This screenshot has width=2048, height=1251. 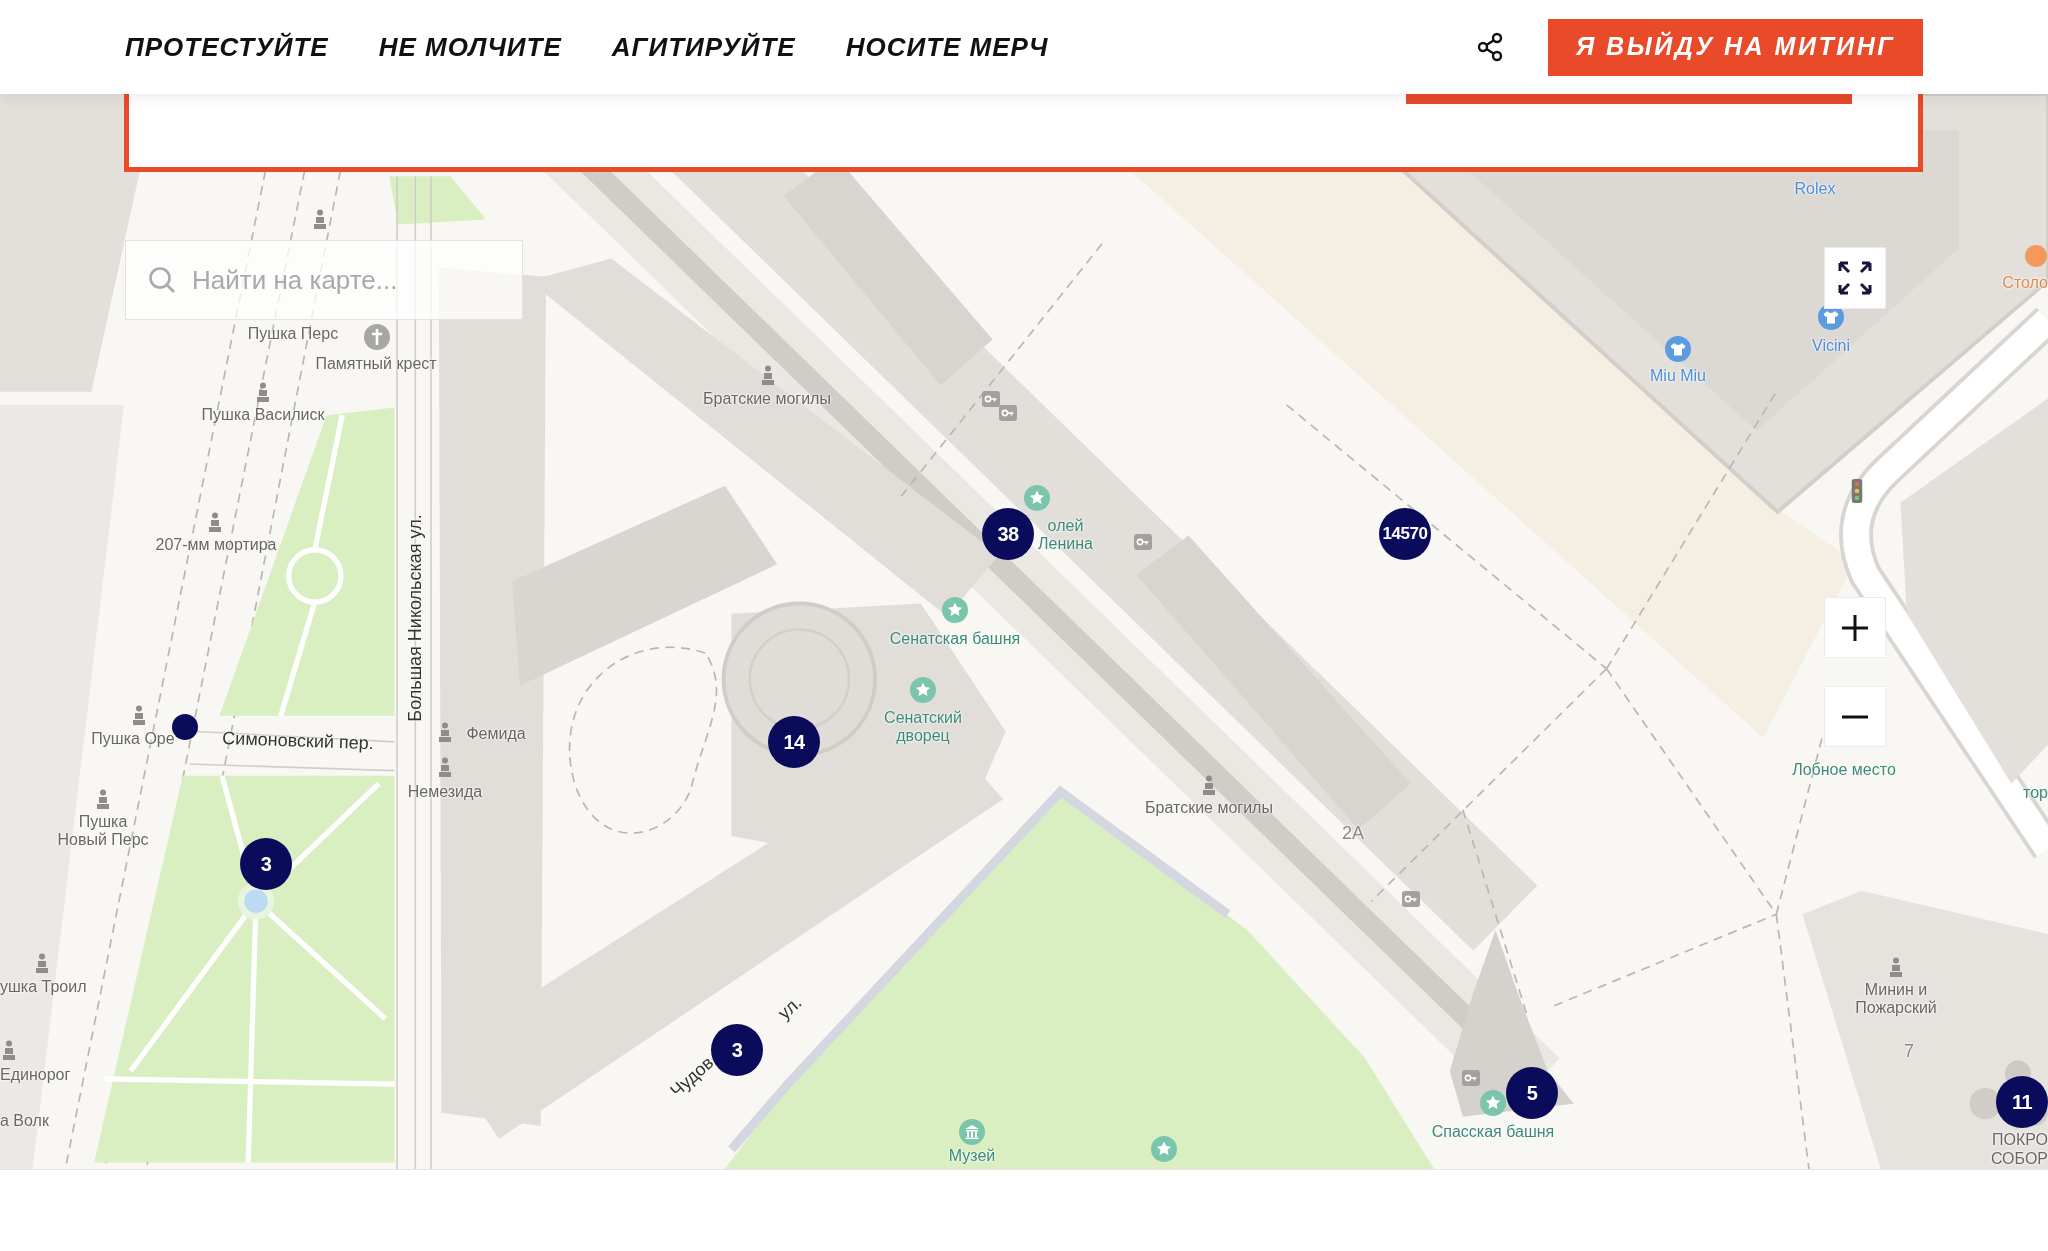 What do you see at coordinates (1844, 770) in the screenshot?
I see `attraction-label: Лобное место` at bounding box center [1844, 770].